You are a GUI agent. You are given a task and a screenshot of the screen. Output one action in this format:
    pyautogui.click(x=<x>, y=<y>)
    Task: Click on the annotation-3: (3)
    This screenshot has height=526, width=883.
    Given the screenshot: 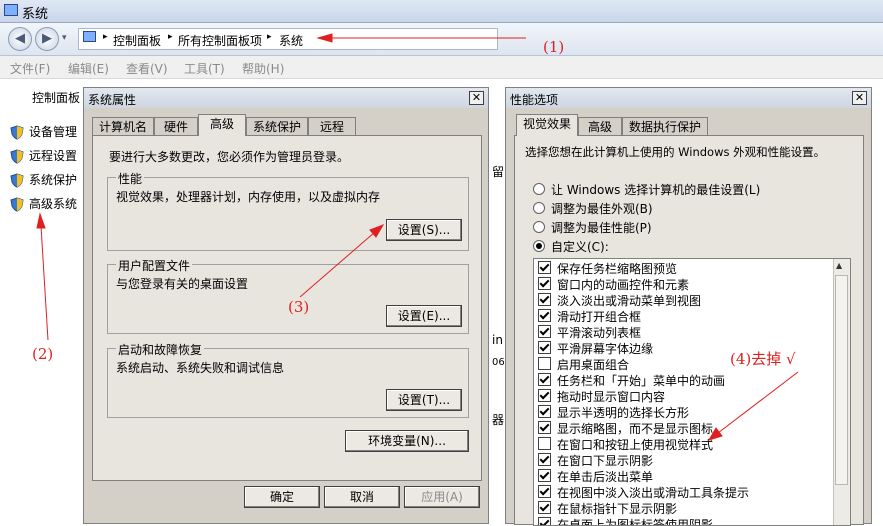 What is the action you would take?
    pyautogui.click(x=299, y=307)
    